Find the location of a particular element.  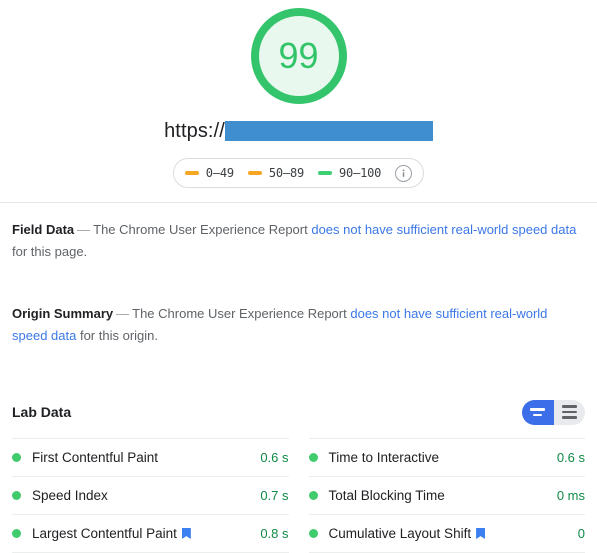

analyzed-url: https:// is located at coordinates (298, 131).